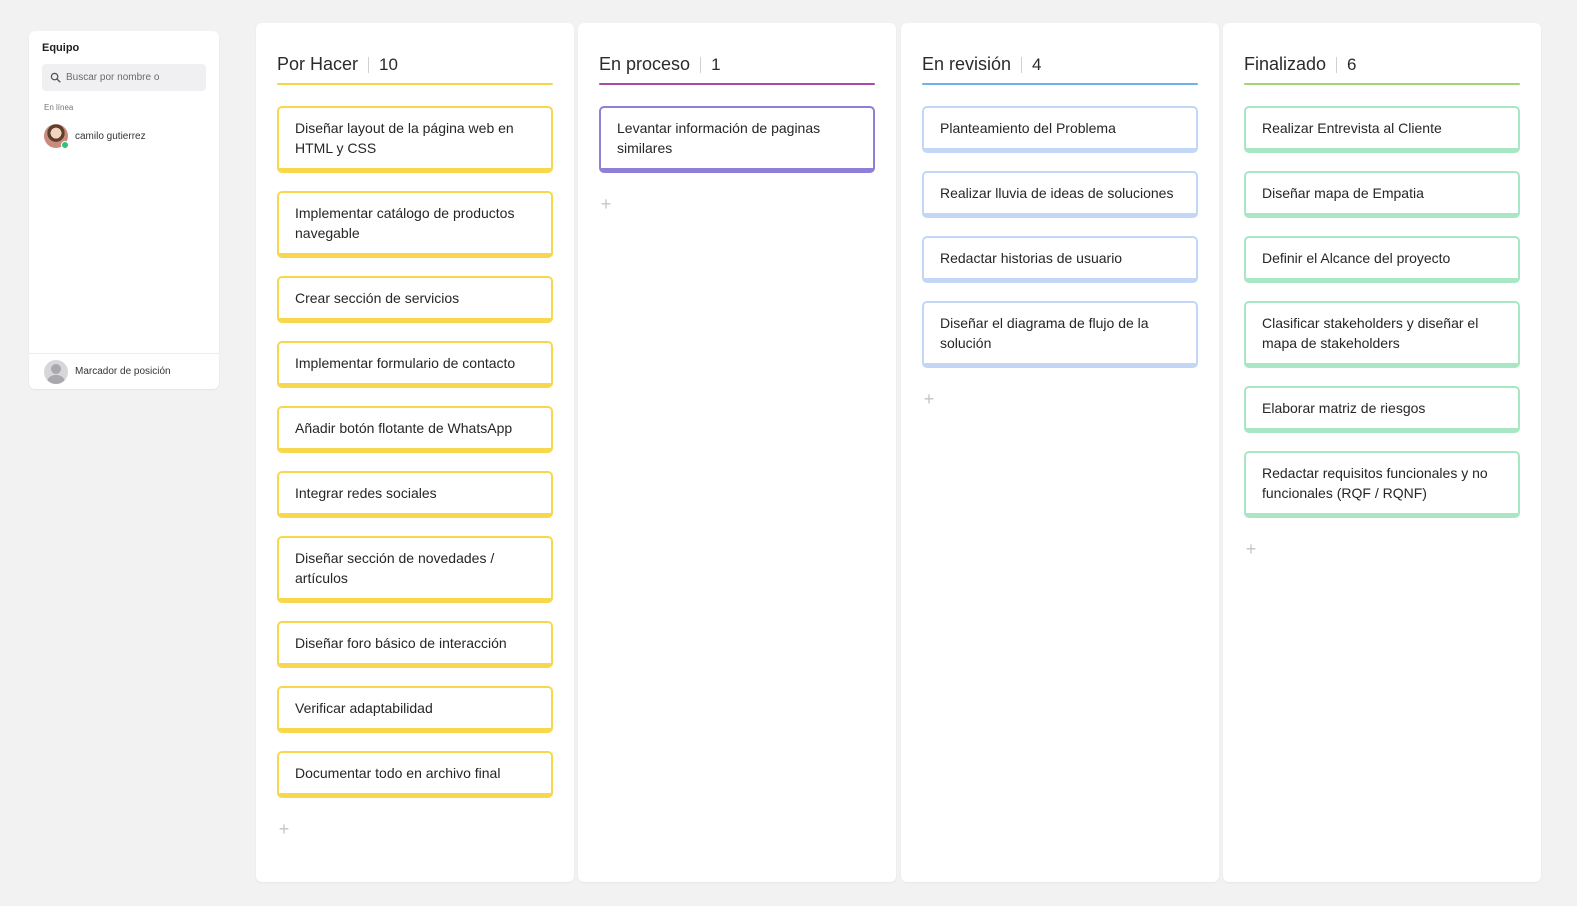  What do you see at coordinates (415, 494) in the screenshot?
I see `task-card: Integrar redes sociales` at bounding box center [415, 494].